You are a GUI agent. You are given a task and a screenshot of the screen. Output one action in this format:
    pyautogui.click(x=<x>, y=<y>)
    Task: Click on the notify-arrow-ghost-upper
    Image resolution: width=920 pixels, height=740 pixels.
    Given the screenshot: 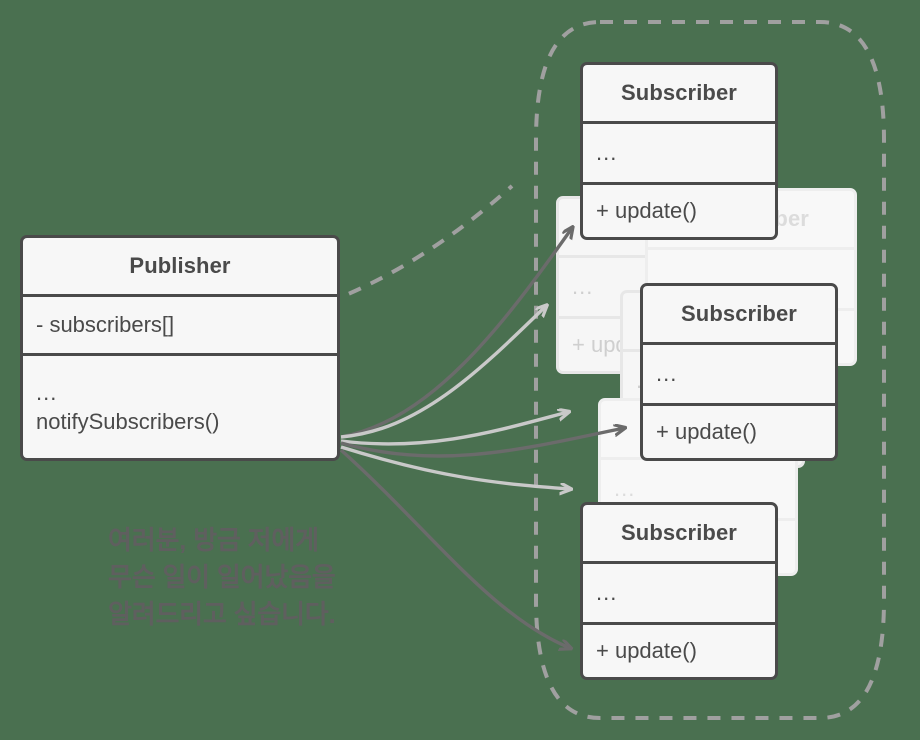 What is the action you would take?
    pyautogui.click(x=443, y=372)
    